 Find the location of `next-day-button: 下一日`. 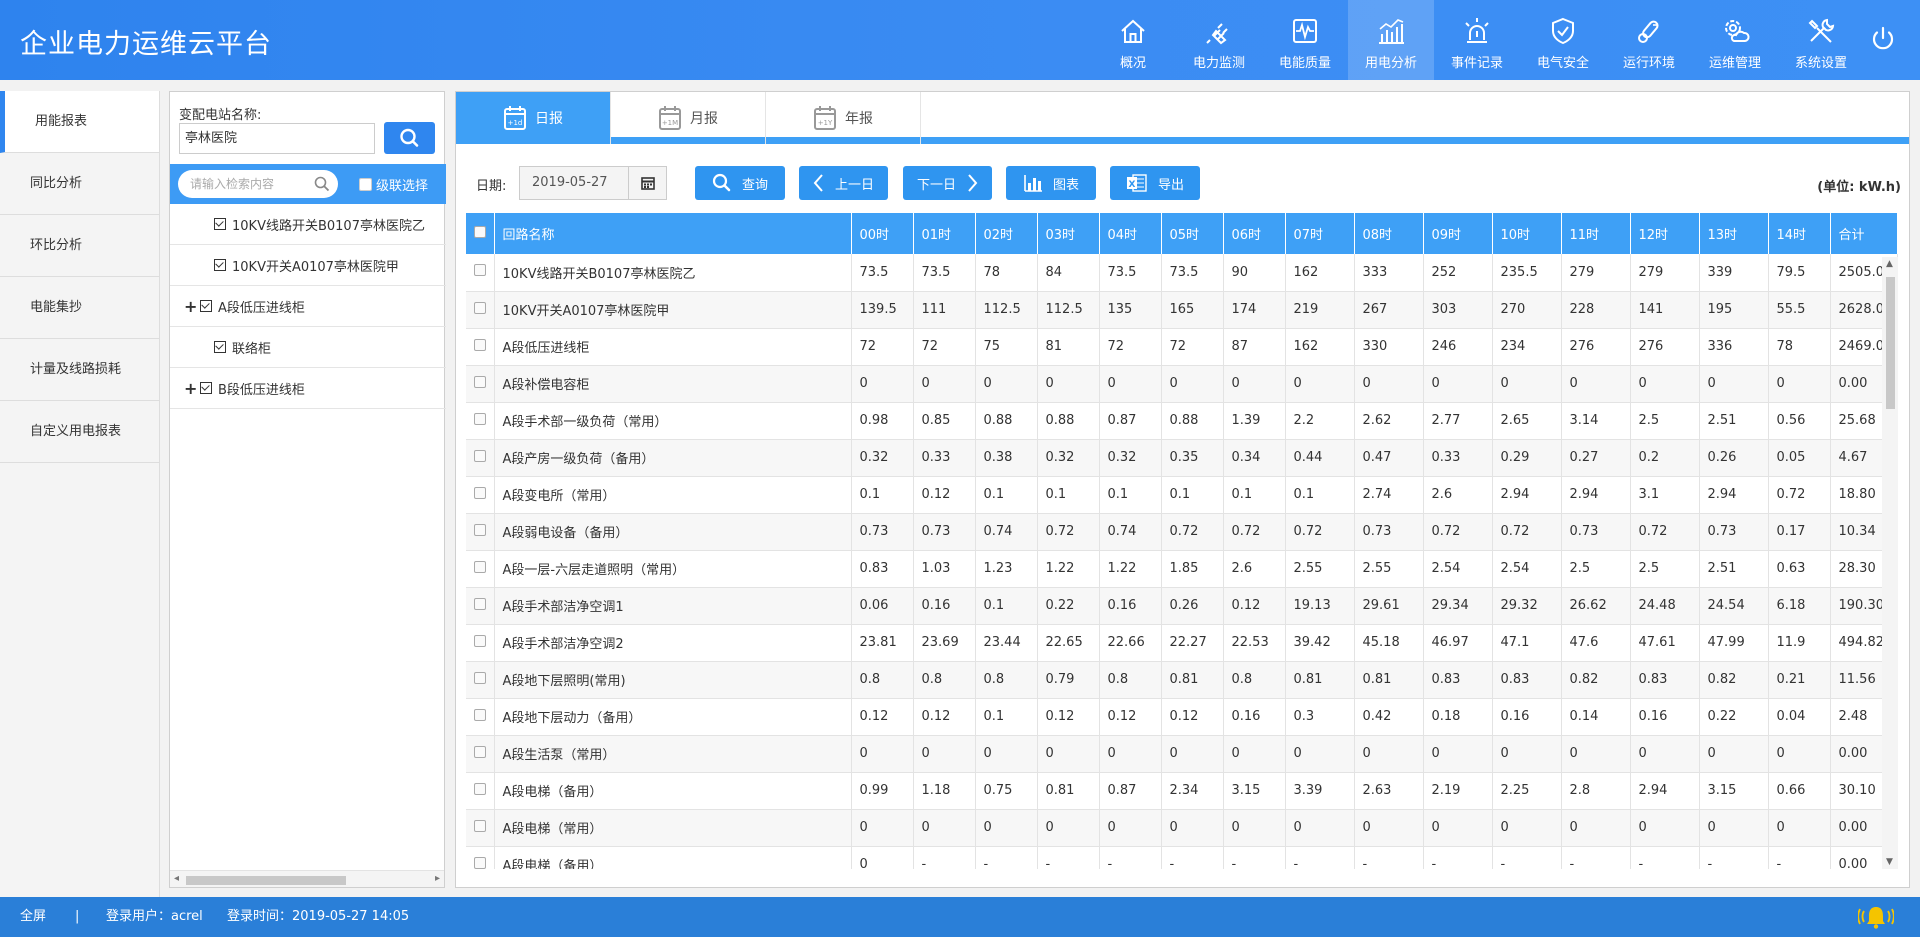

next-day-button: 下一日 is located at coordinates (947, 183).